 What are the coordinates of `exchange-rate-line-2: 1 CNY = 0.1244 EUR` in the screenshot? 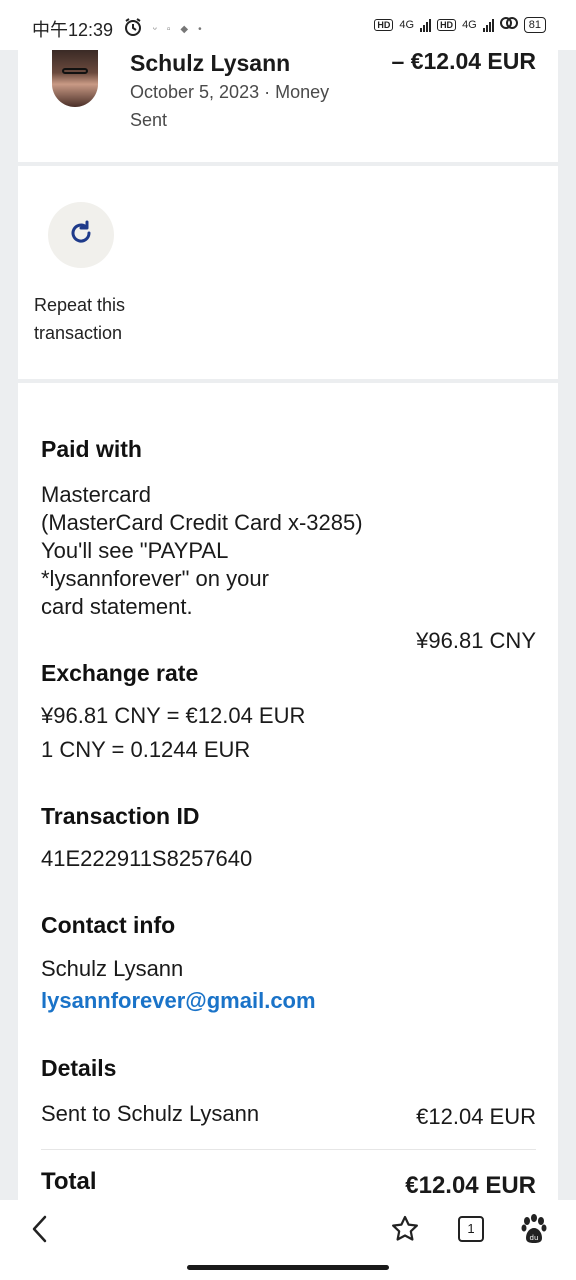 It's located at (146, 749).